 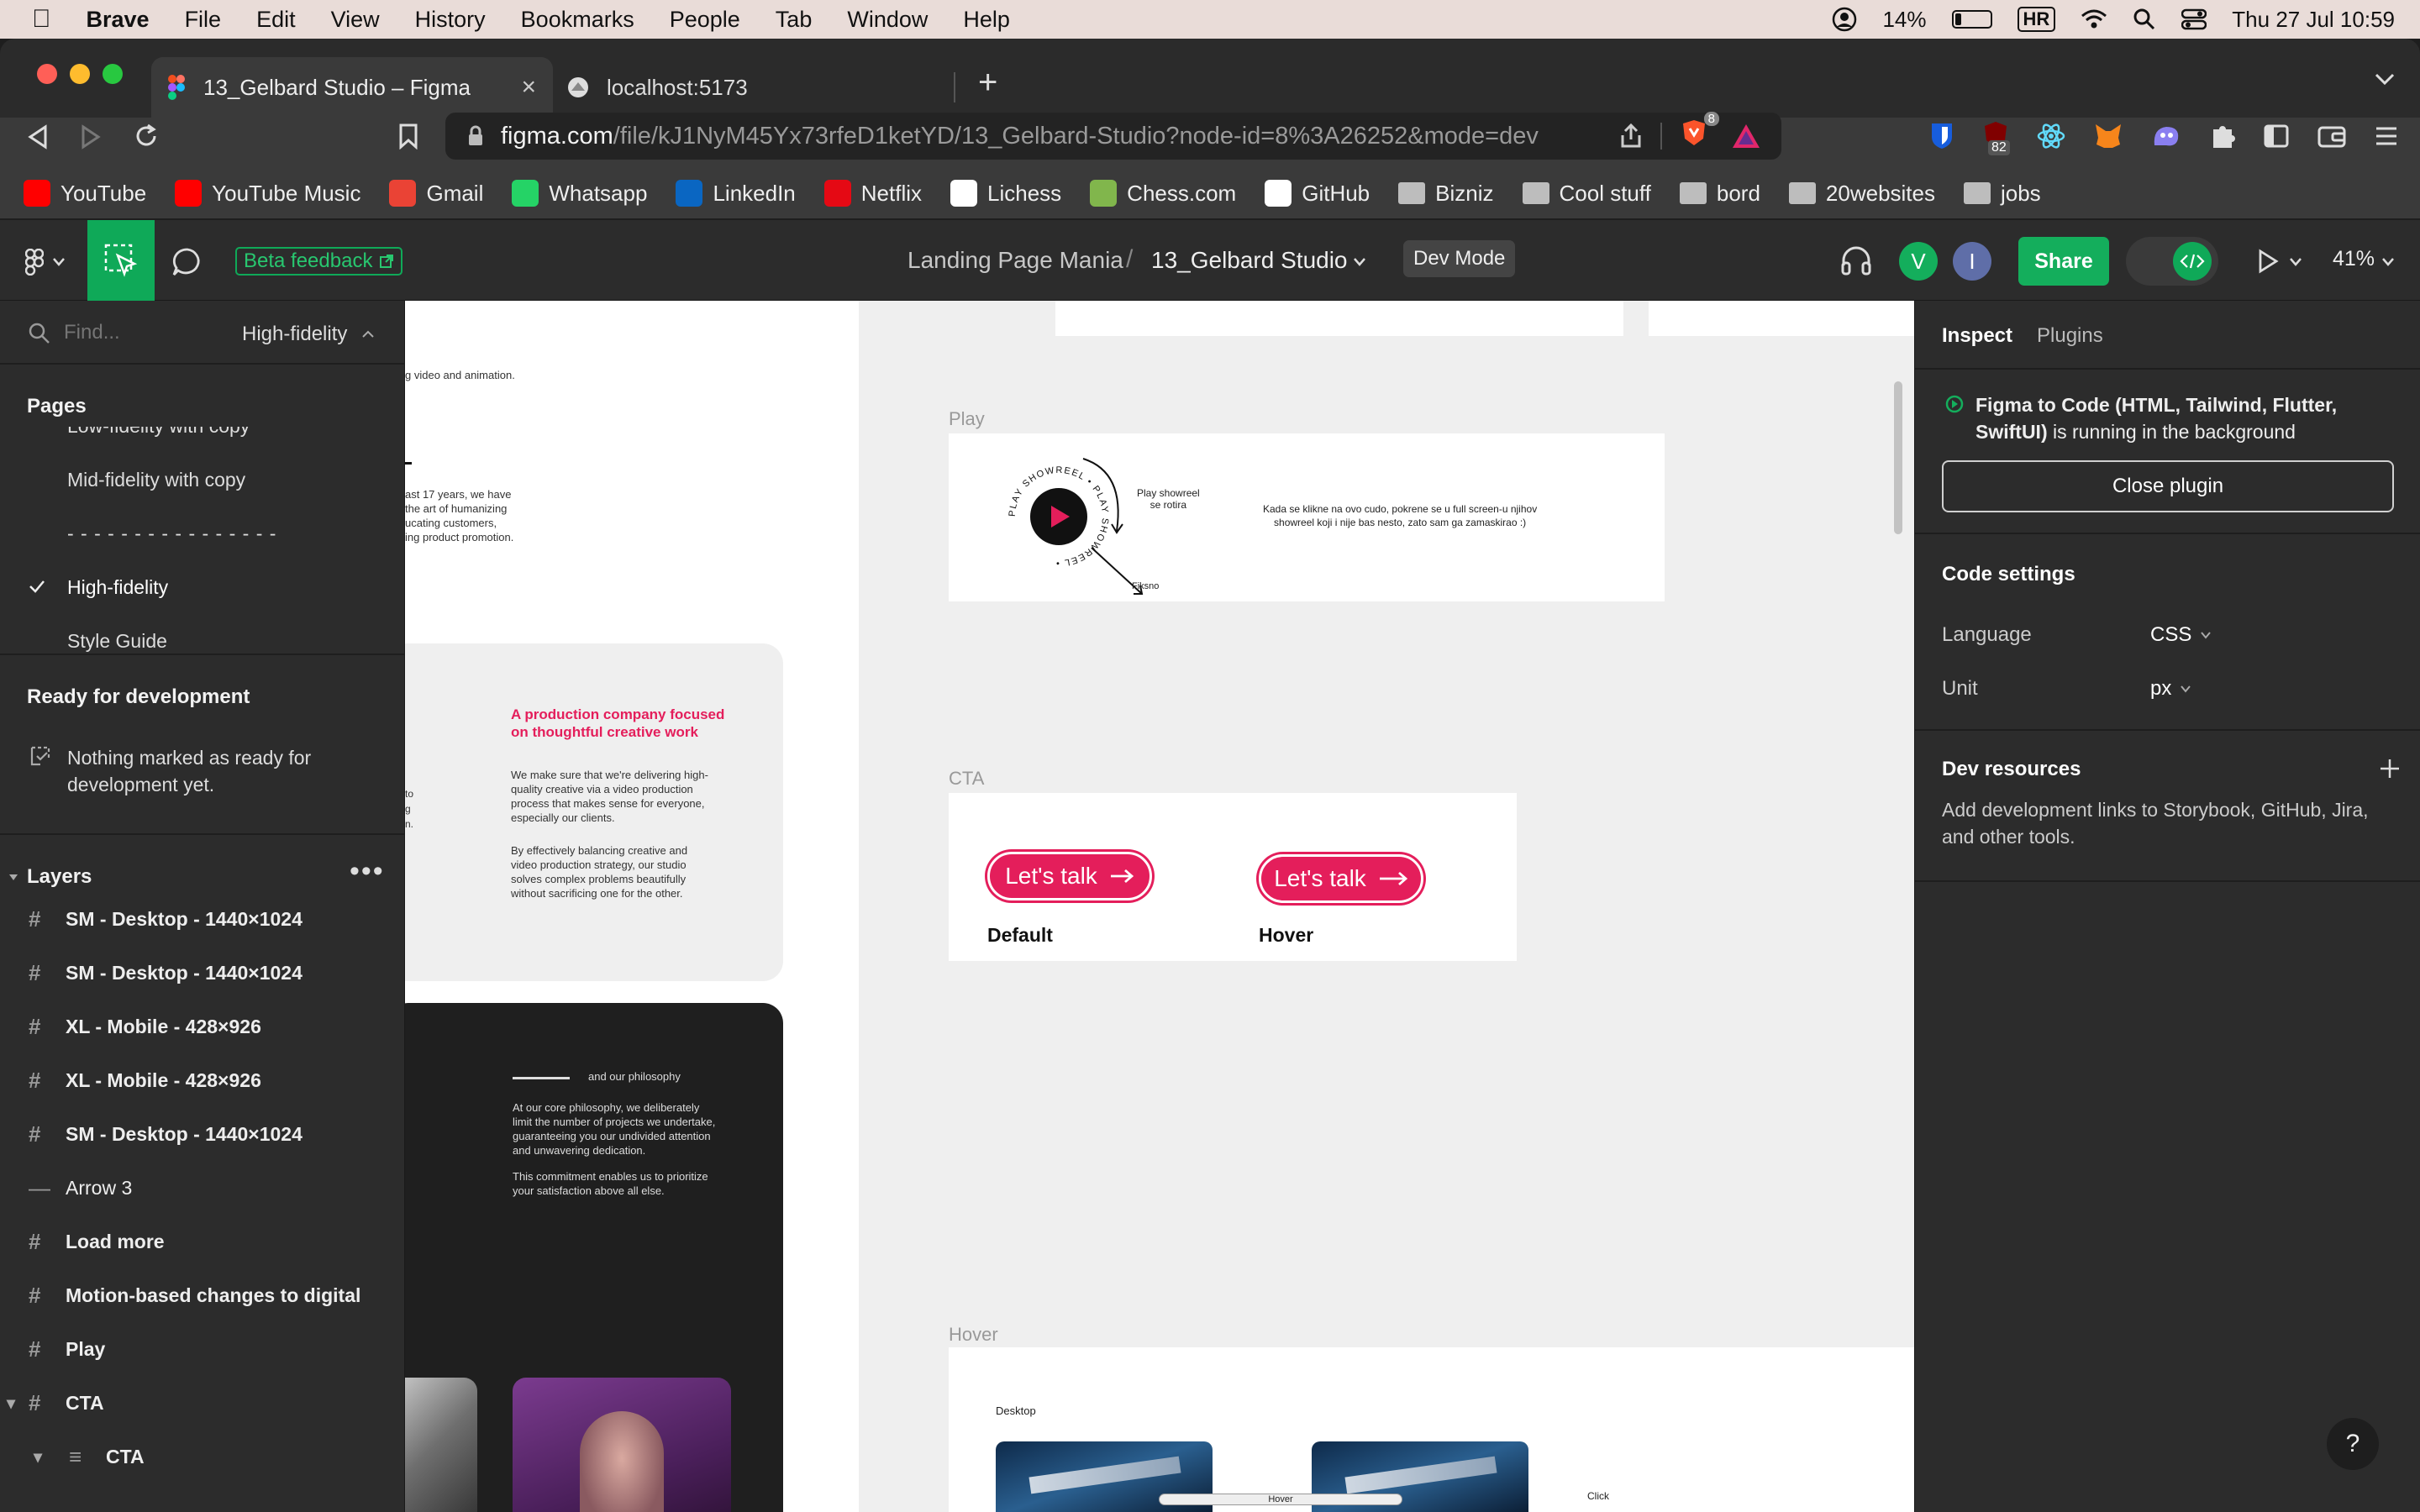 I want to click on bitwarden-icon, so click(x=1941, y=136).